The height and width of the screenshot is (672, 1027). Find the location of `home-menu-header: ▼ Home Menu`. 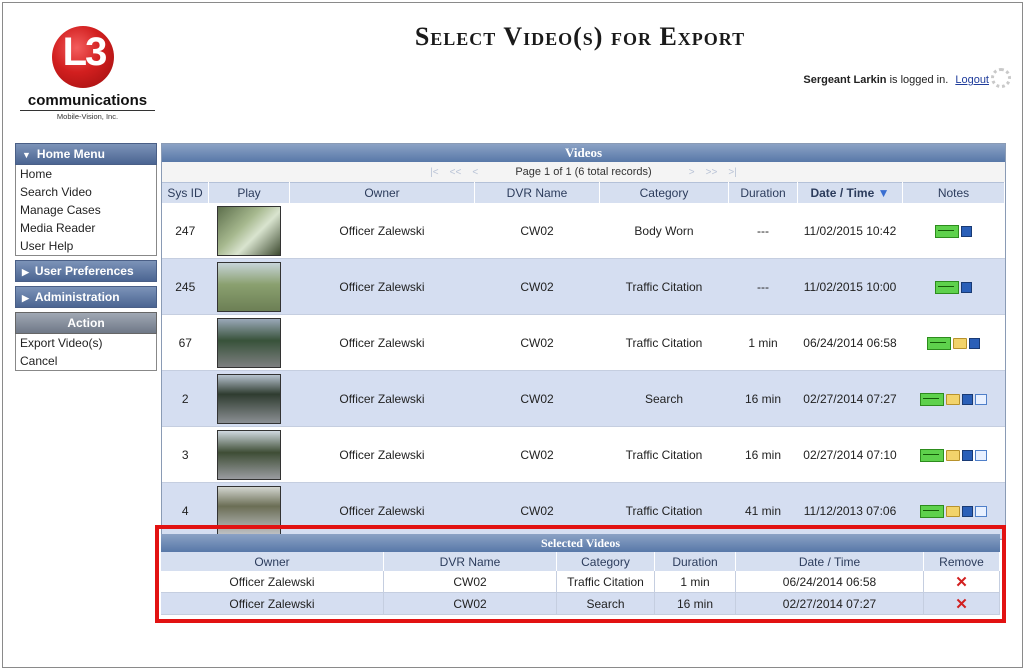

home-menu-header: ▼ Home Menu is located at coordinates (86, 154).